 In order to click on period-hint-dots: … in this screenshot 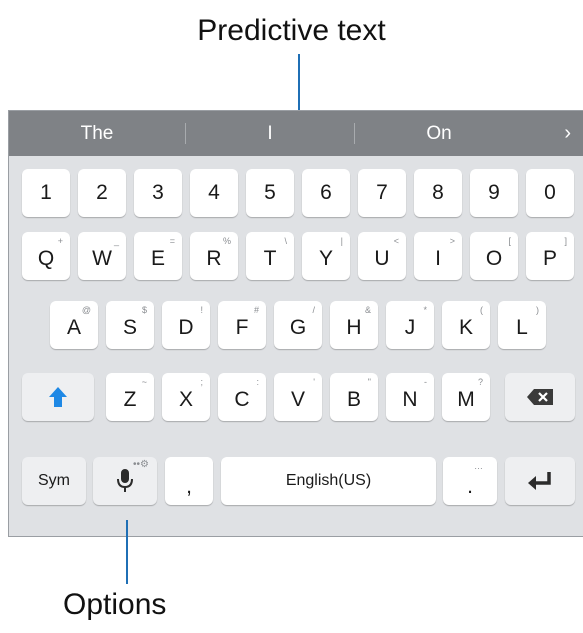, I will do `click(478, 466)`.